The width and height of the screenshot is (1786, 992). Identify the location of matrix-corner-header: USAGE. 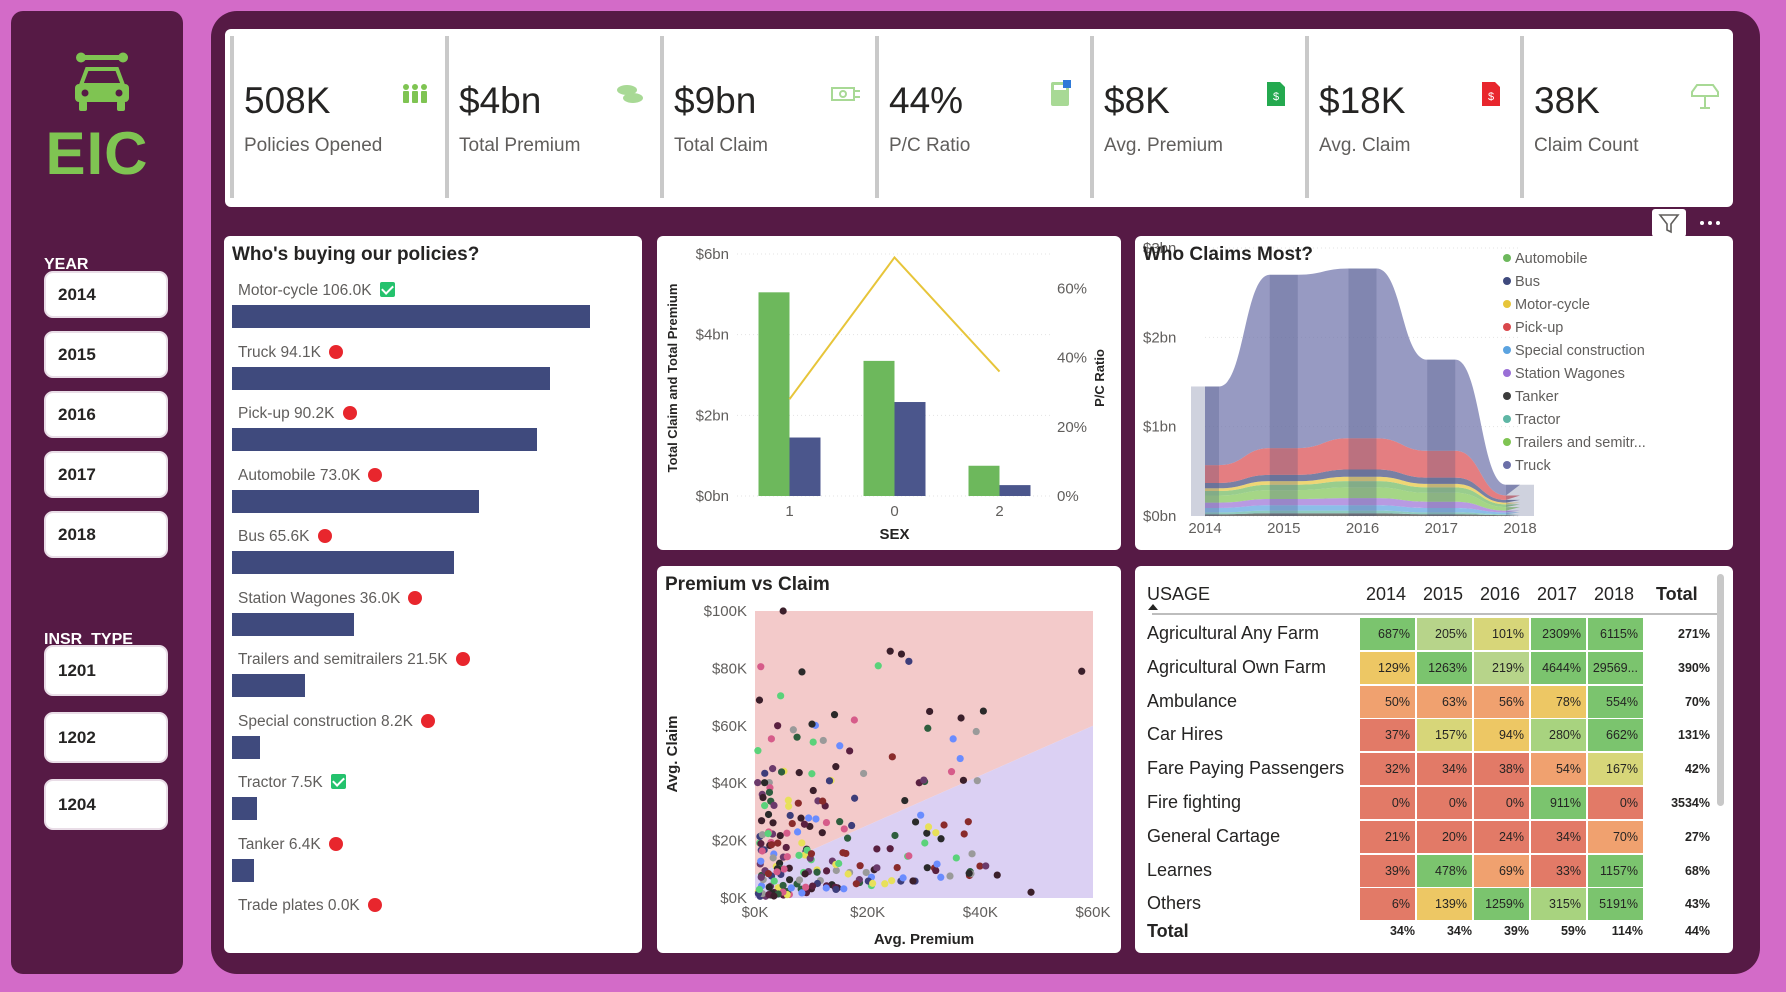
(1178, 594).